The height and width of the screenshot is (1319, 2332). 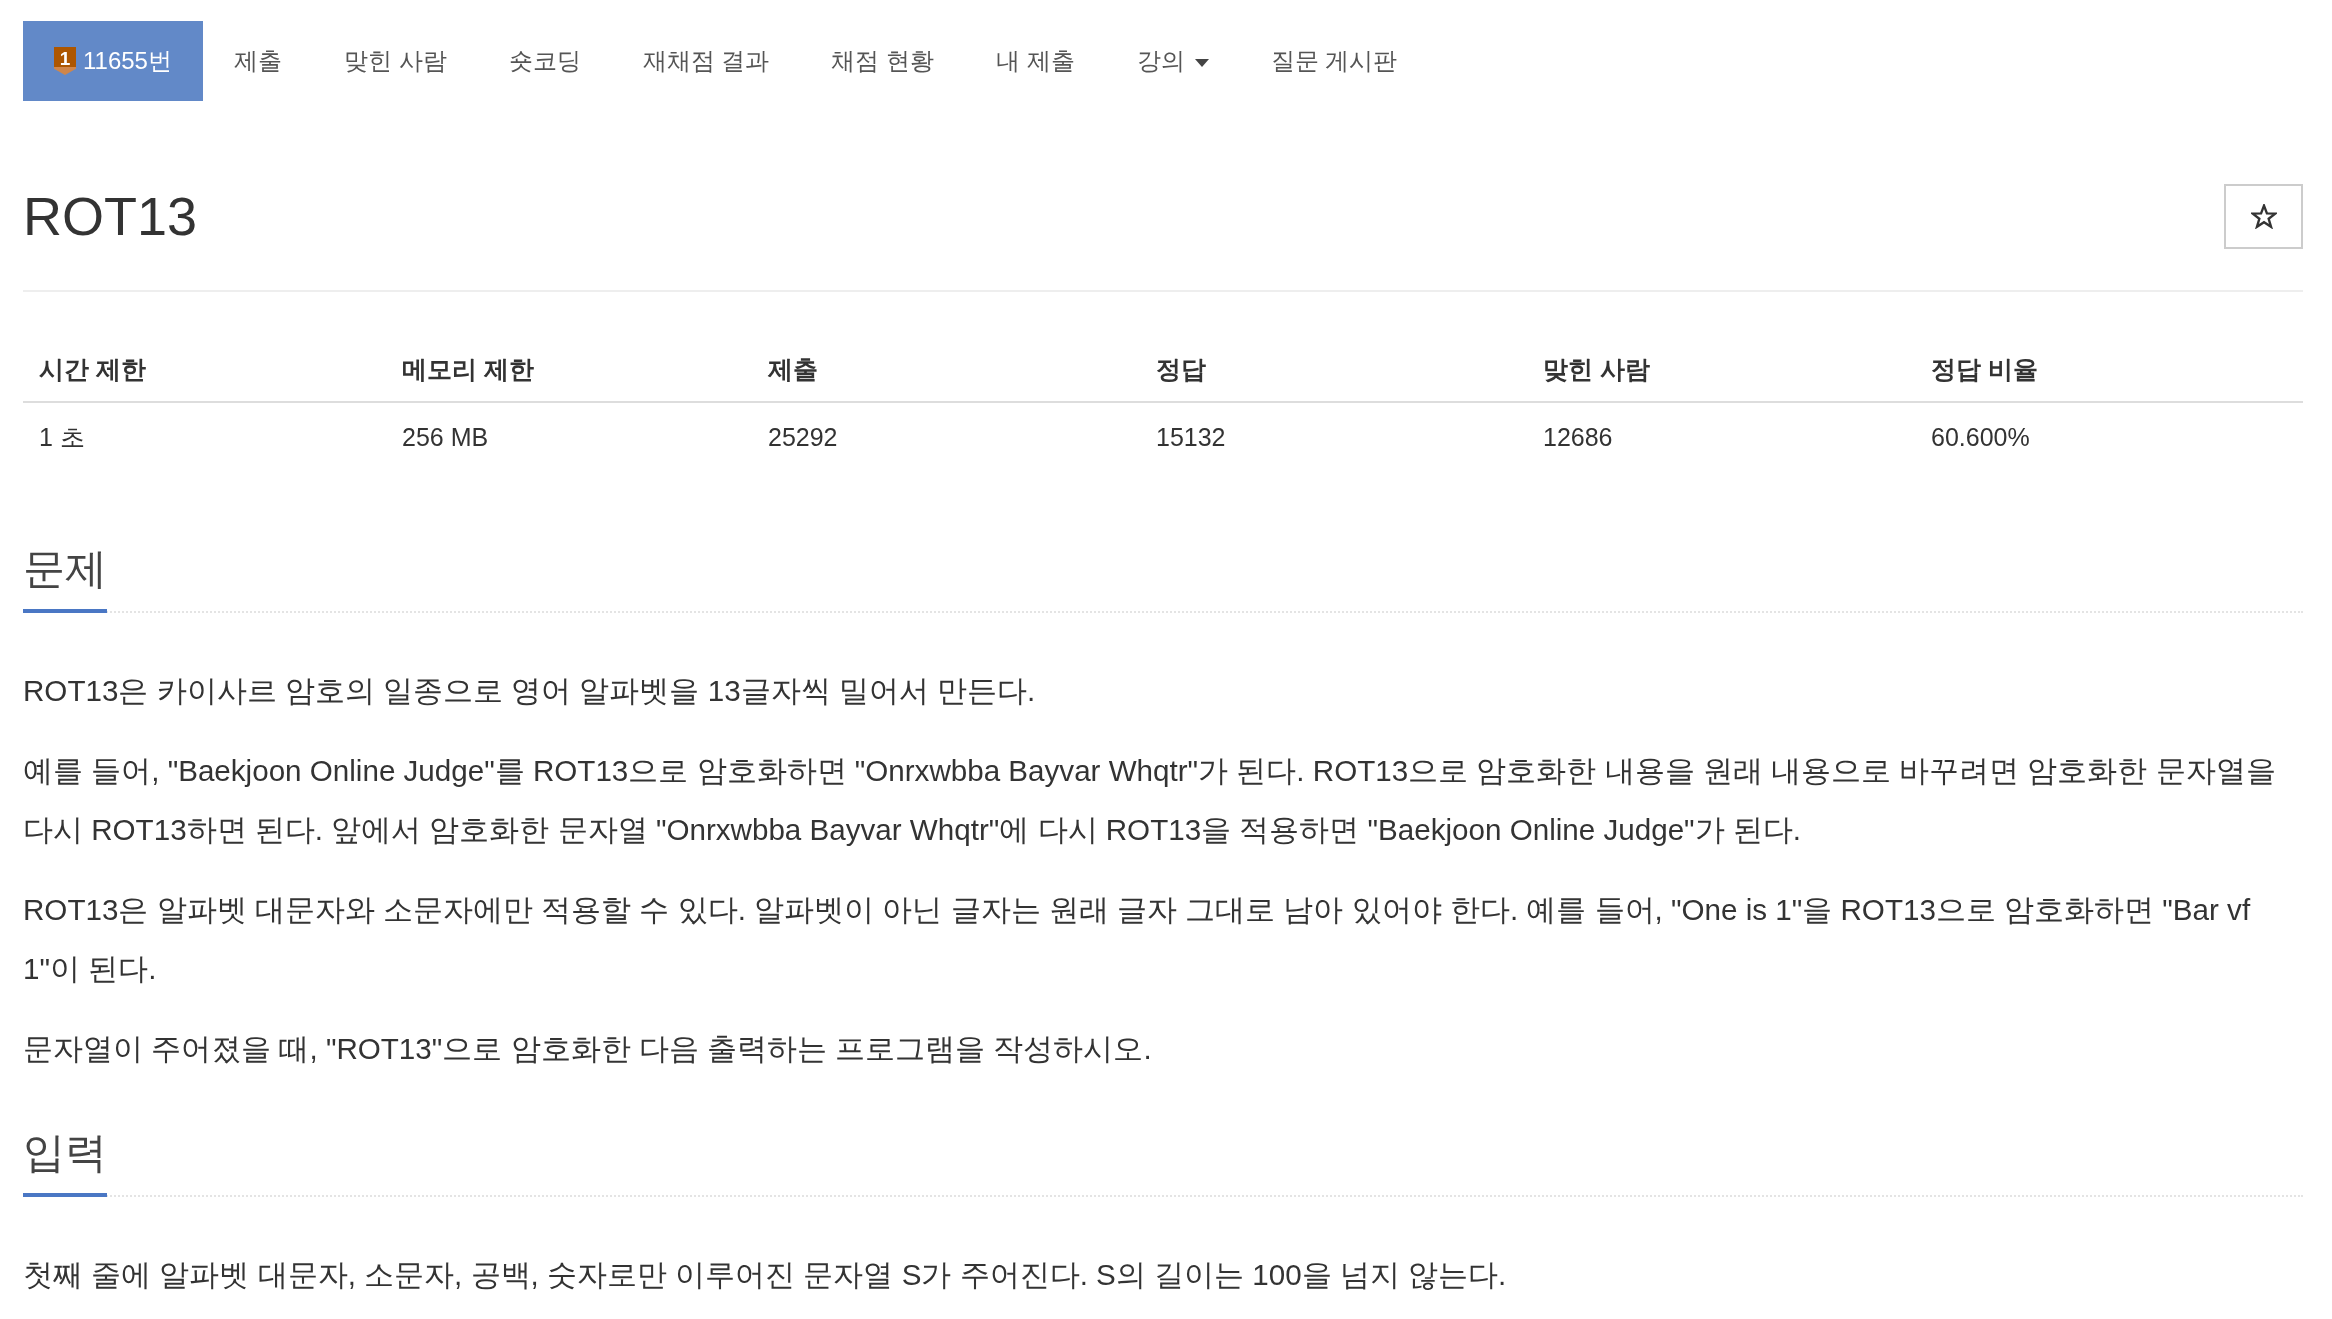 I want to click on nav-tab: 강의, so click(x=1172, y=61).